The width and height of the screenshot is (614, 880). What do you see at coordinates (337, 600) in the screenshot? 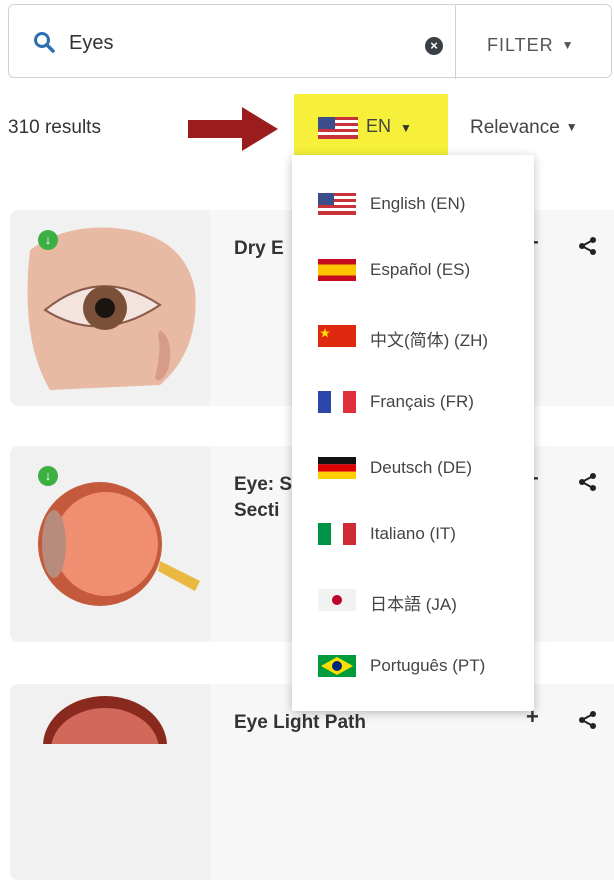
I see `japan-flag-icon` at bounding box center [337, 600].